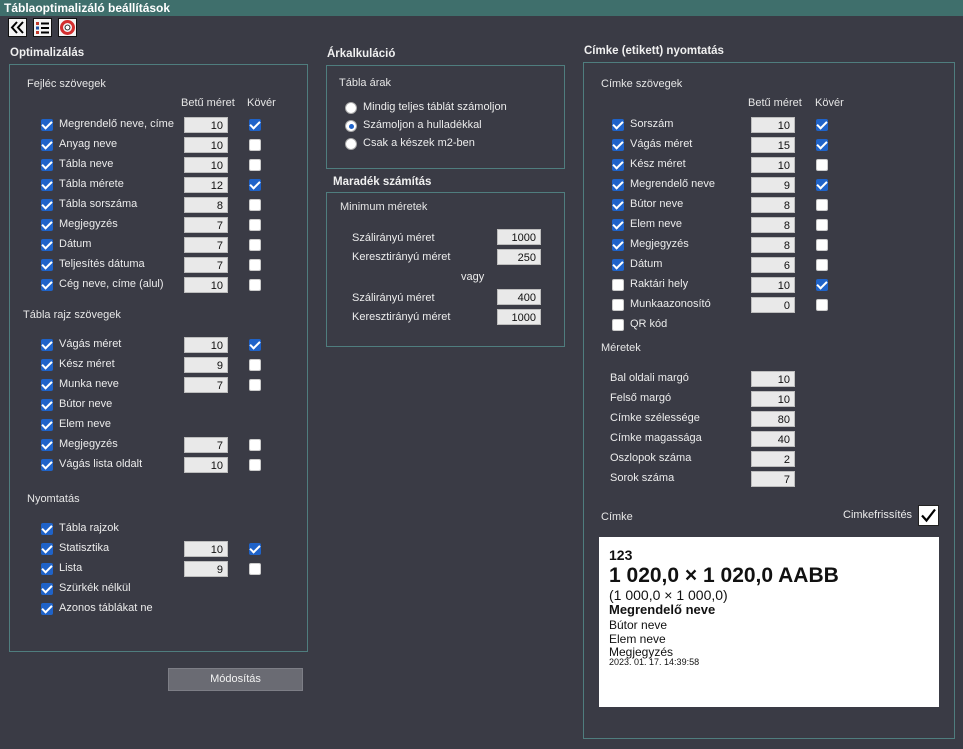  What do you see at coordinates (773, 145) in the screenshot?
I see `label-text-font-size-input: 15` at bounding box center [773, 145].